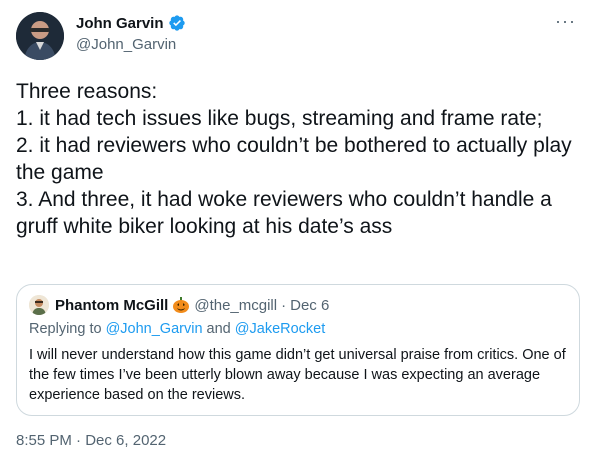 The height and width of the screenshot is (468, 594). What do you see at coordinates (177, 23) in the screenshot?
I see `verified-badge-icon` at bounding box center [177, 23].